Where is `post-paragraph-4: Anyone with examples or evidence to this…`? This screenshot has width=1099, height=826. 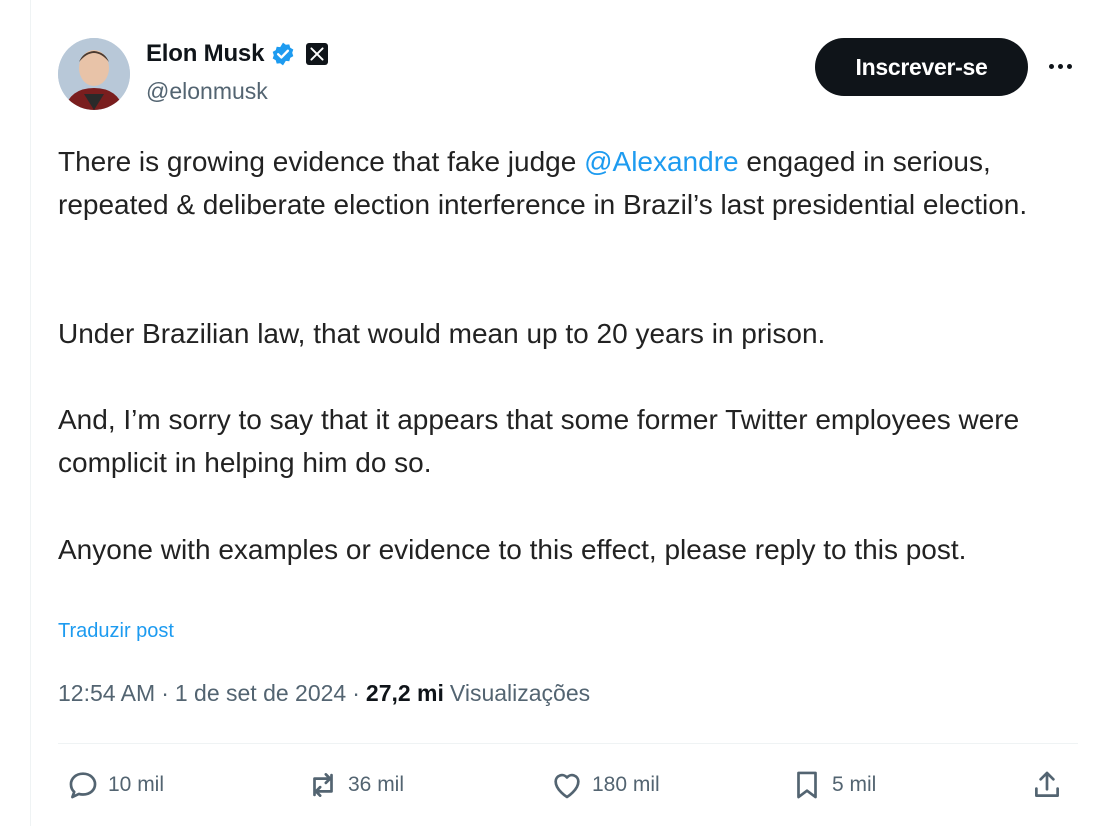
post-paragraph-4: Anyone with examples or evidence to this… is located at coordinates (512, 549).